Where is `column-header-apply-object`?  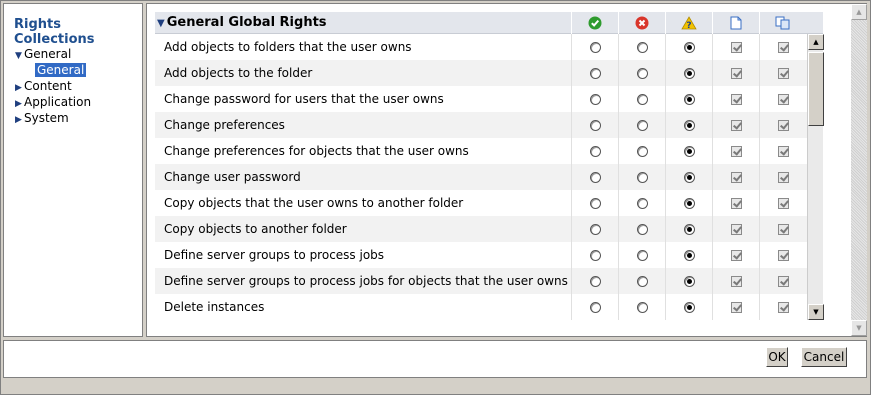
column-header-apply-object is located at coordinates (735, 23).